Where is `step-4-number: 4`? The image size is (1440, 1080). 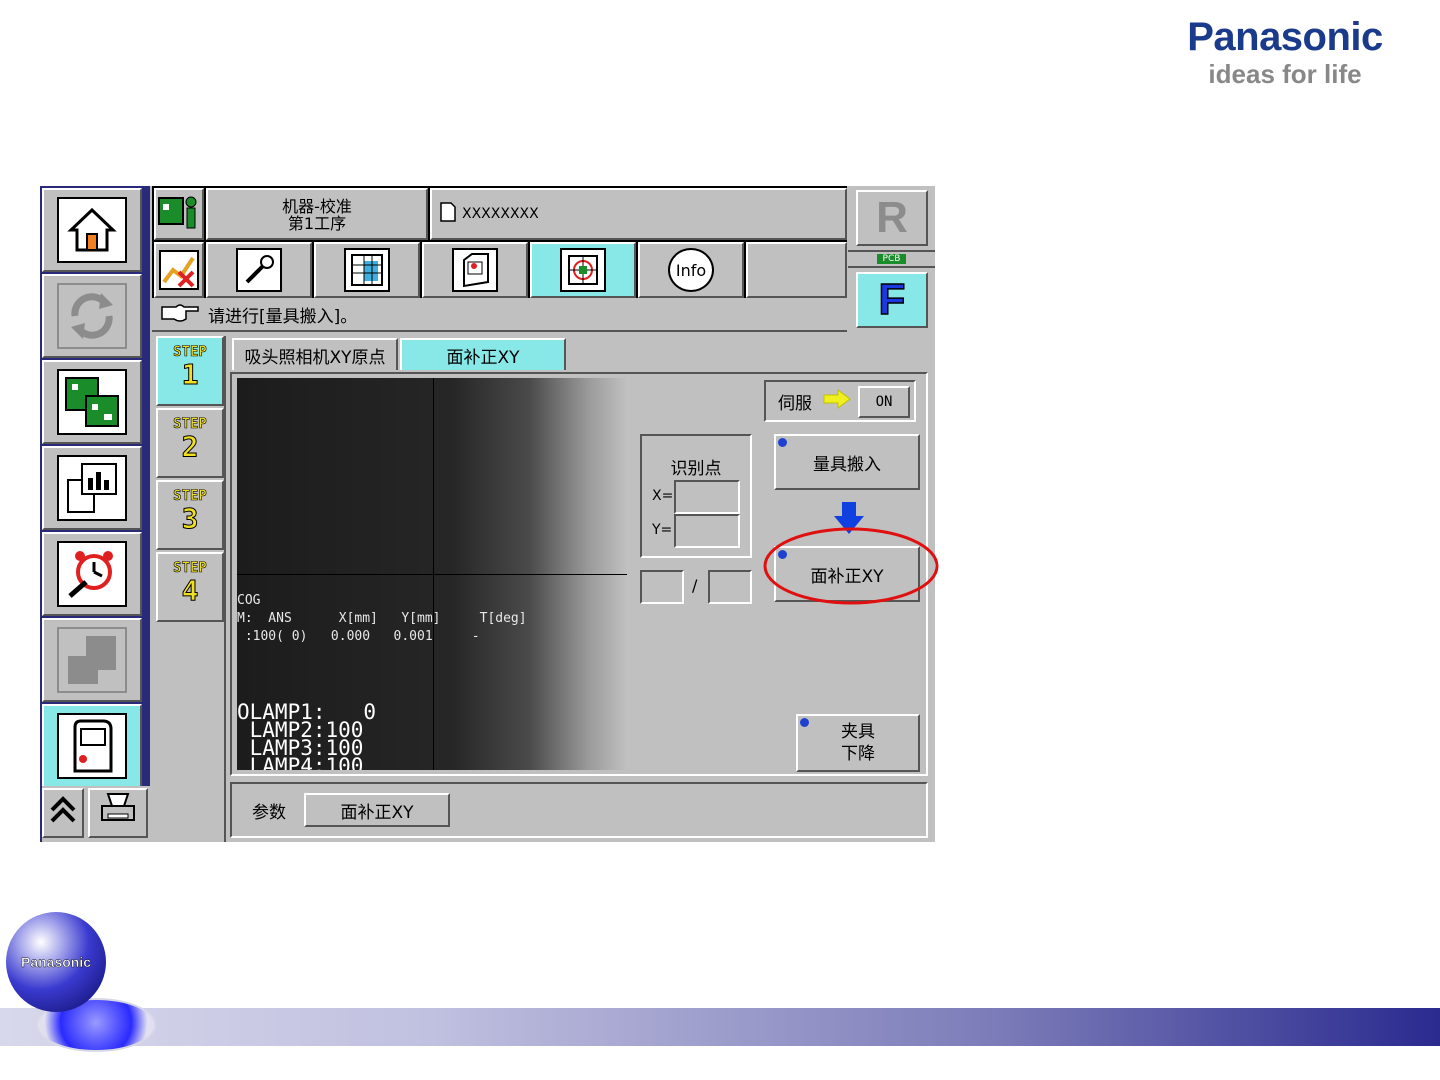
step-4-number: 4 is located at coordinates (190, 590).